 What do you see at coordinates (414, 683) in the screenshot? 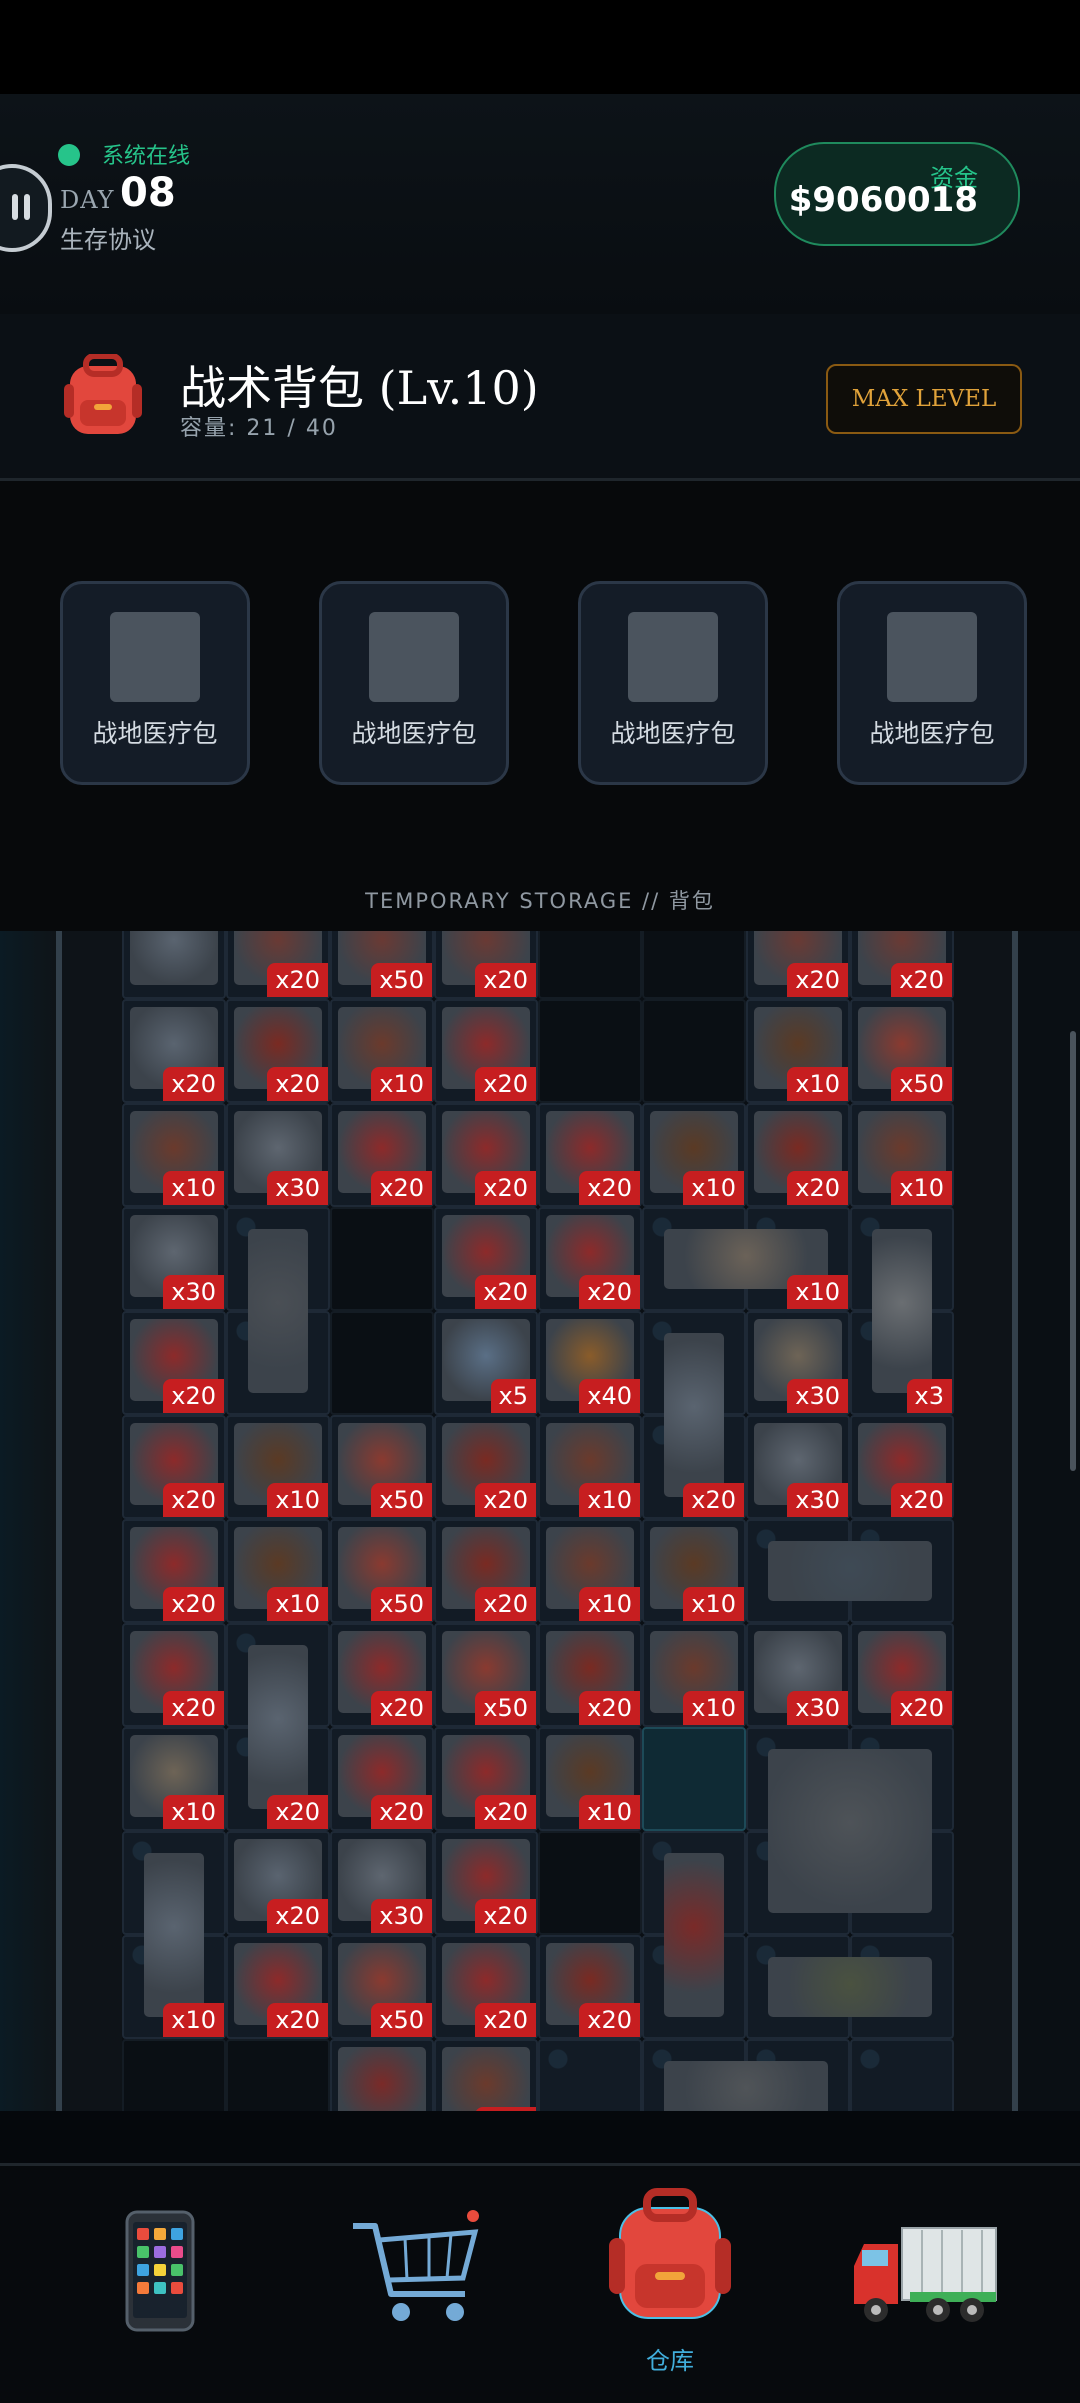
I see `quick-slot-2: 战地医疗包` at bounding box center [414, 683].